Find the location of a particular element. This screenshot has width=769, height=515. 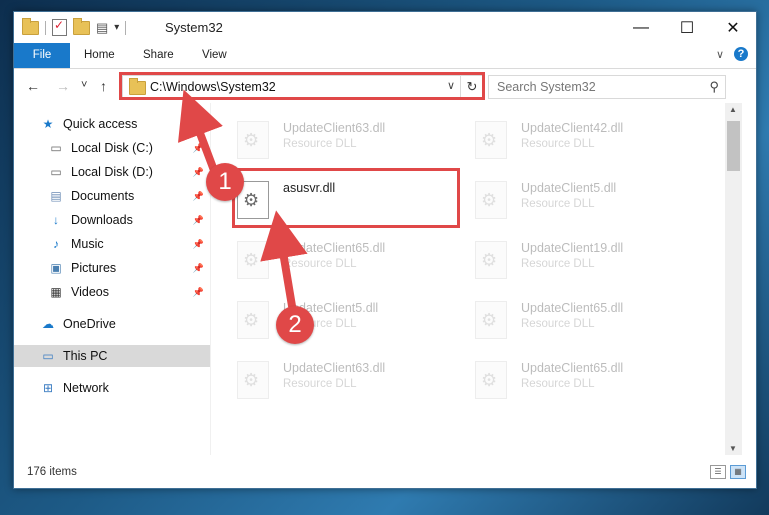

arrow-to-address-bar is located at coordinates (200, 133).